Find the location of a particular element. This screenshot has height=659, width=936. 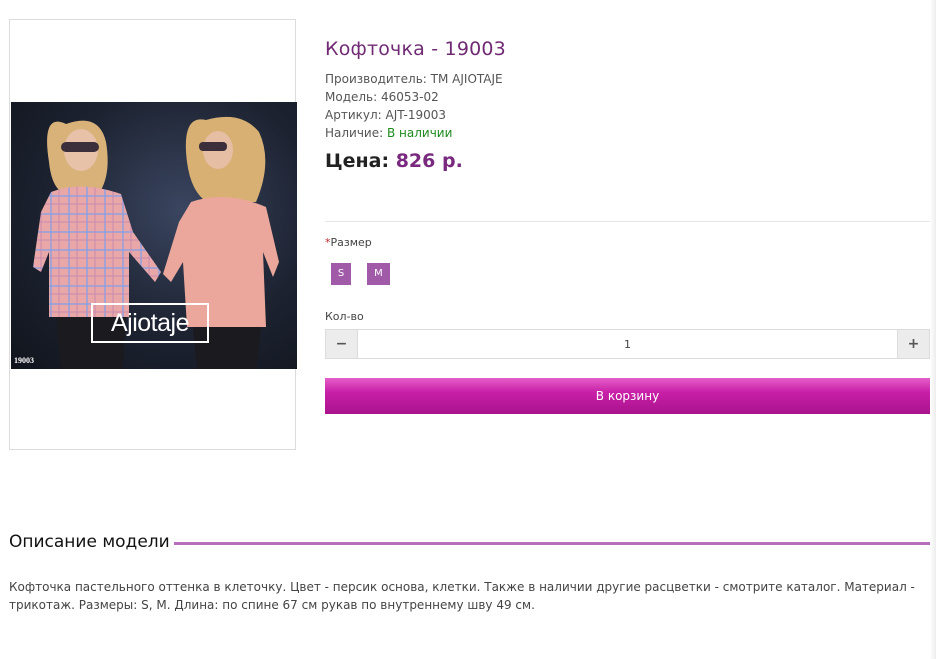

availability-label: Наличие: is located at coordinates (354, 133).